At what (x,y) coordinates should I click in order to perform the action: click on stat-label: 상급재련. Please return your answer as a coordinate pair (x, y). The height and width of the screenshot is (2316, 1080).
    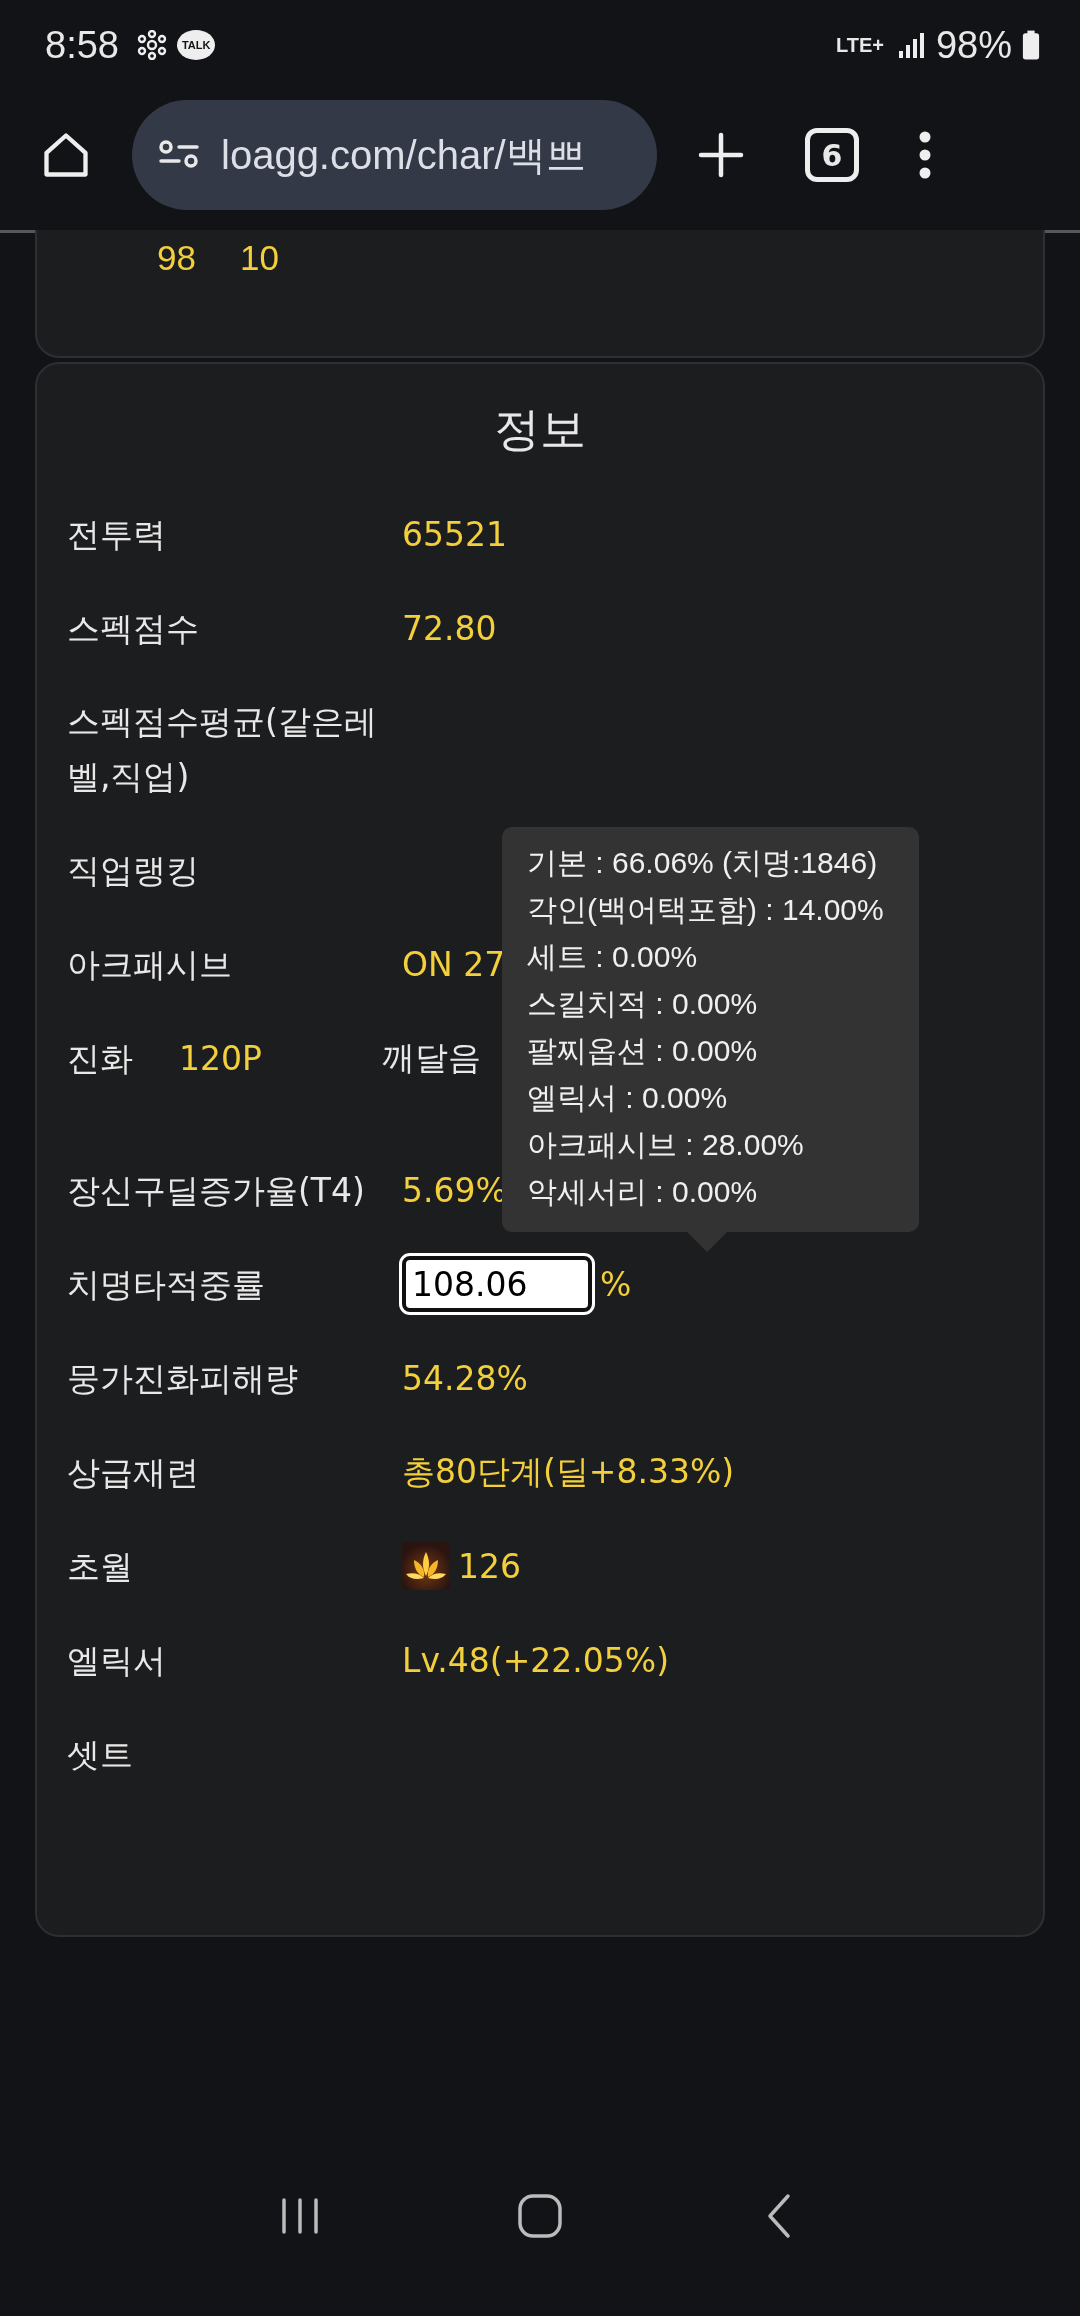
    Looking at the image, I should click on (133, 1472).